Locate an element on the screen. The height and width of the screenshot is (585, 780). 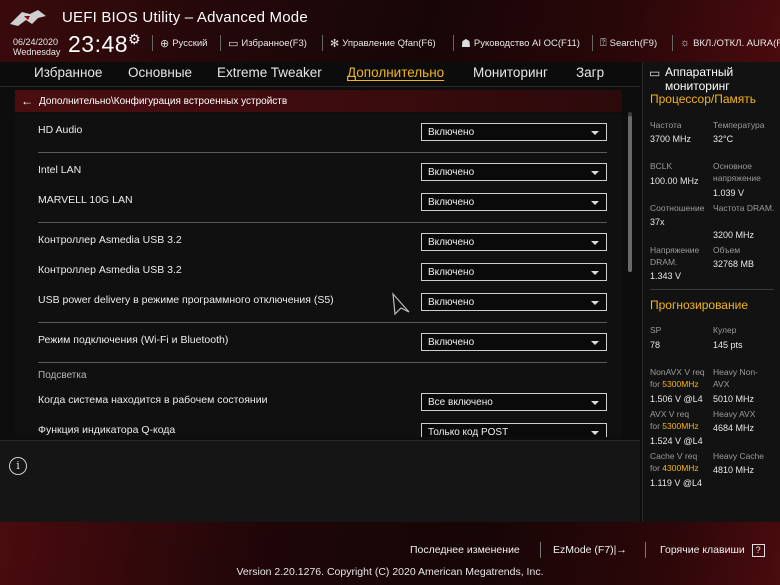
core-voltage-value: 1.039 V is located at coordinates (729, 193).